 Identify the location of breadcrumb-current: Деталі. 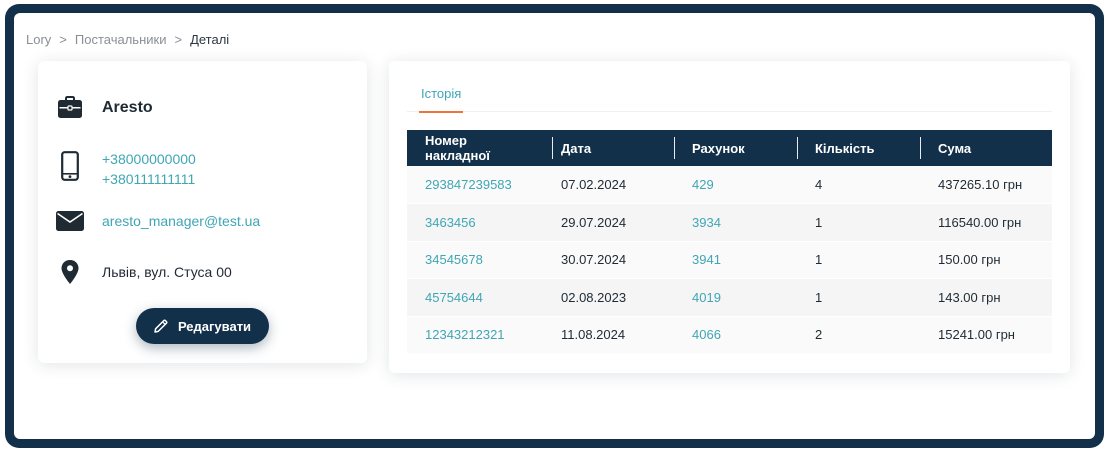
(210, 39).